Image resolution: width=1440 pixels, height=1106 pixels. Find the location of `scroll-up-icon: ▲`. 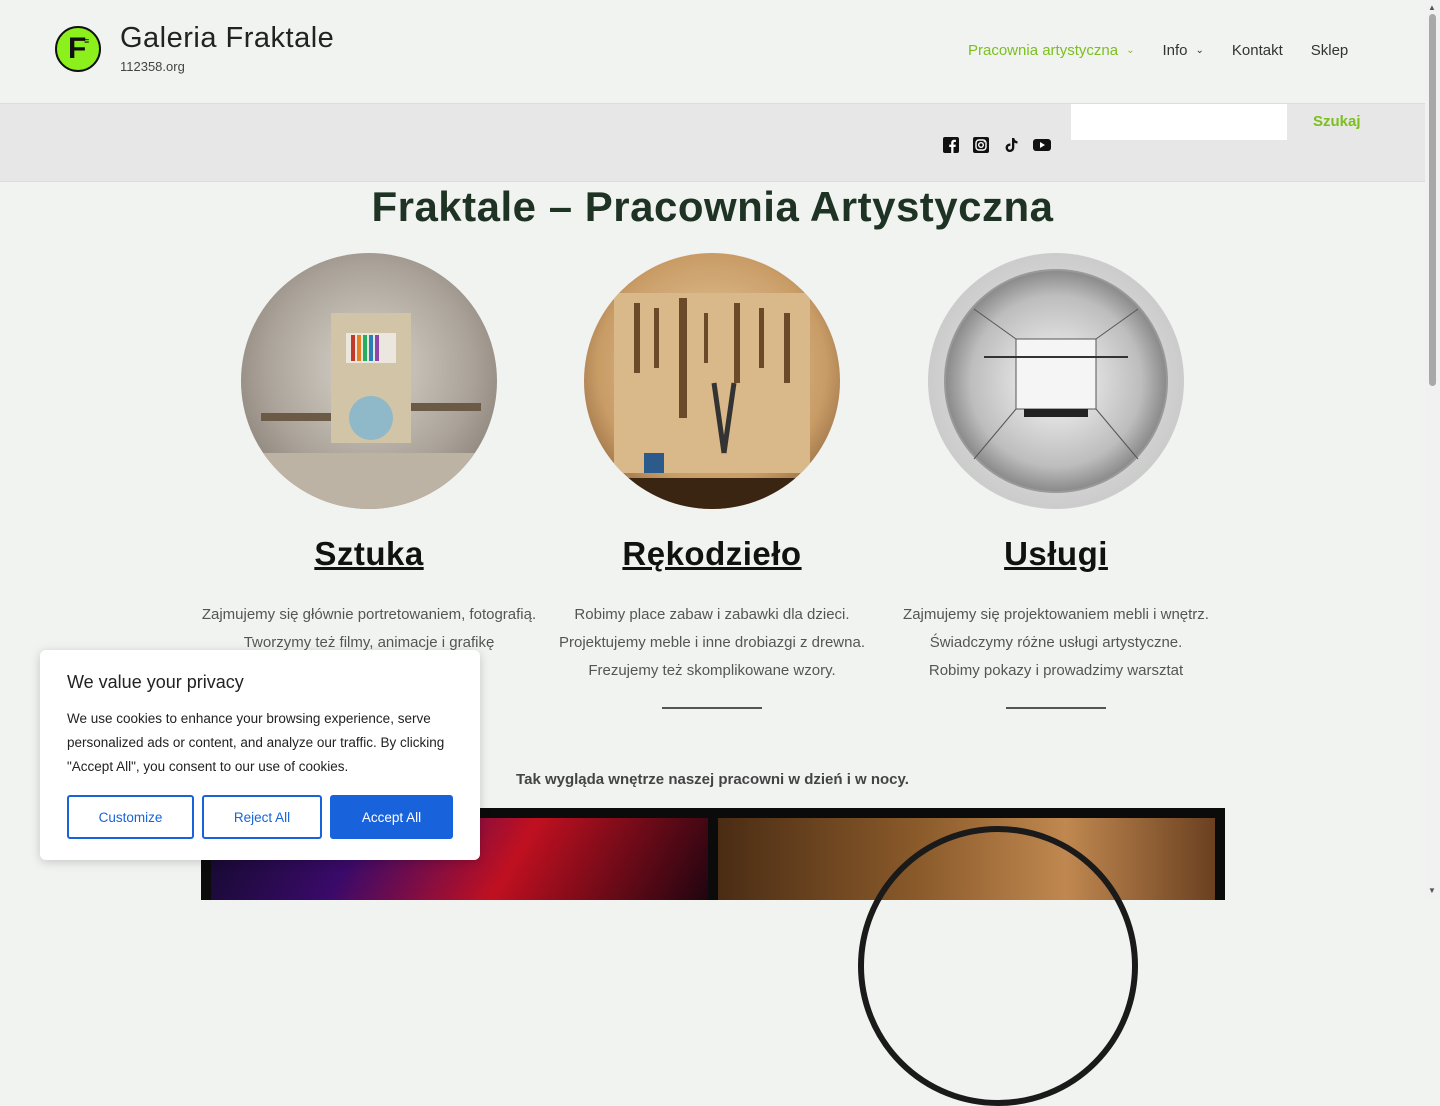

scroll-up-icon: ▲ is located at coordinates (1432, 7).